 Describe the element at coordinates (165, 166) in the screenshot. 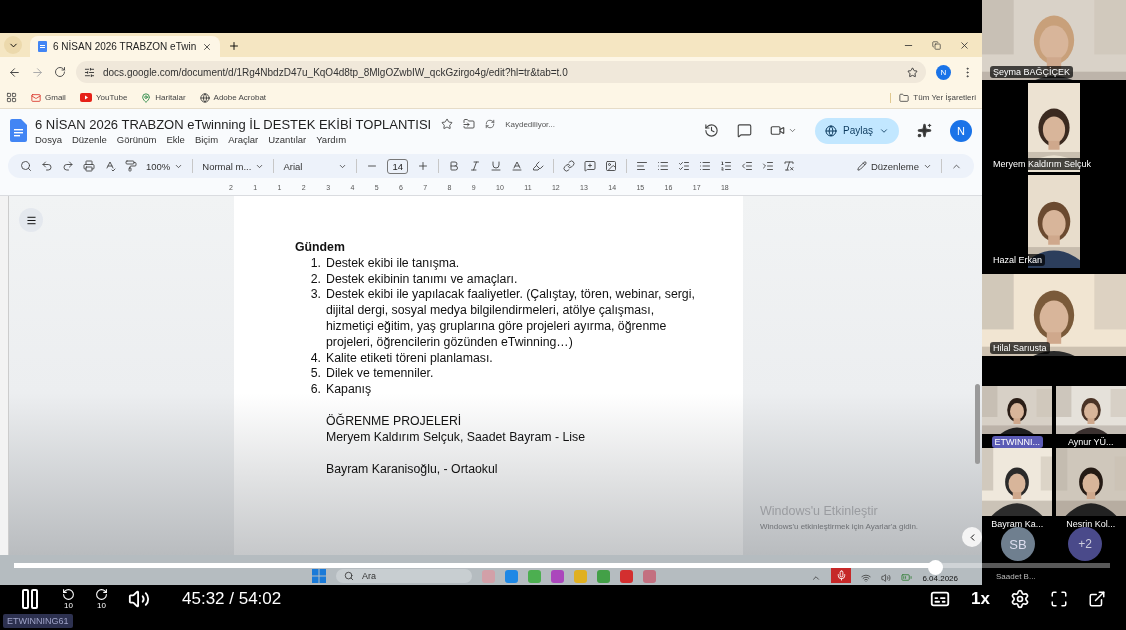

I see `zoom-select: 100%` at that location.